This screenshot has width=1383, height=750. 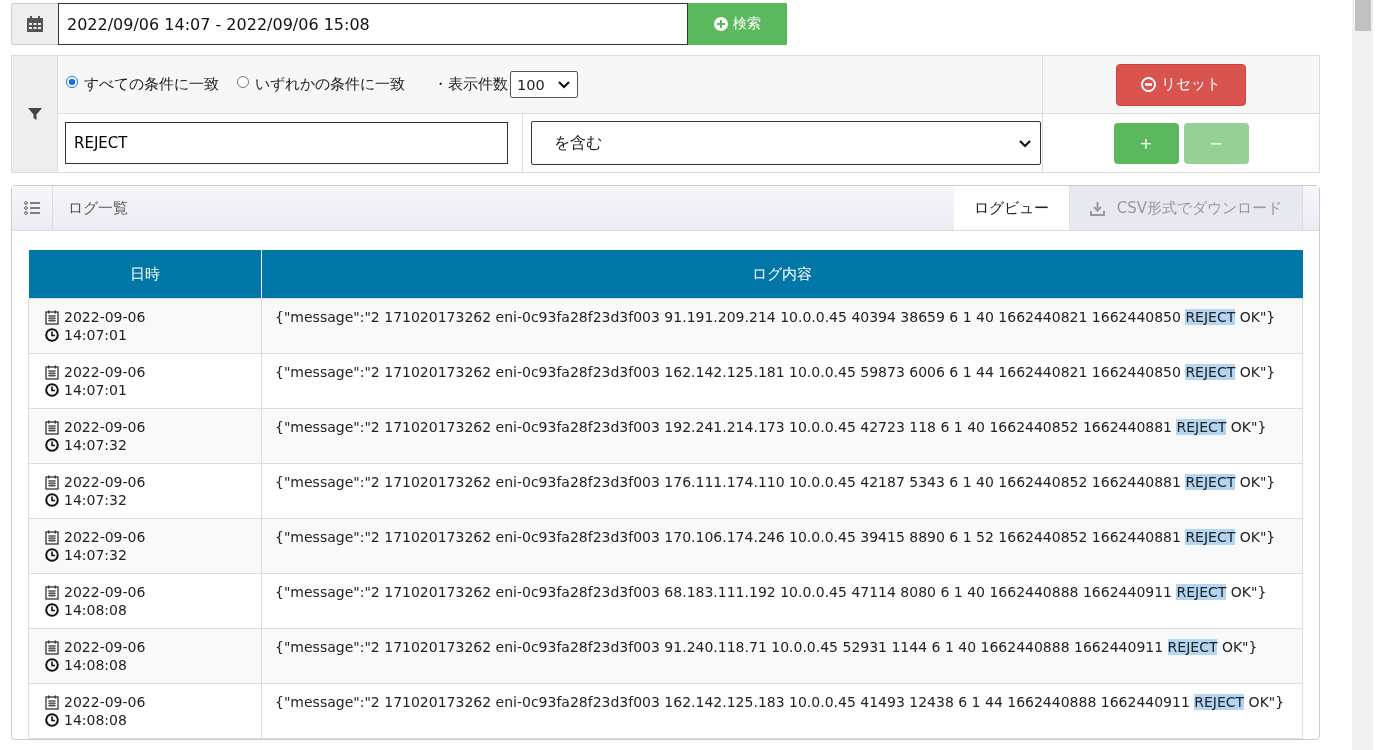 What do you see at coordinates (321, 84) in the screenshot?
I see `match-mode-option: いずれかの条件に一致` at bounding box center [321, 84].